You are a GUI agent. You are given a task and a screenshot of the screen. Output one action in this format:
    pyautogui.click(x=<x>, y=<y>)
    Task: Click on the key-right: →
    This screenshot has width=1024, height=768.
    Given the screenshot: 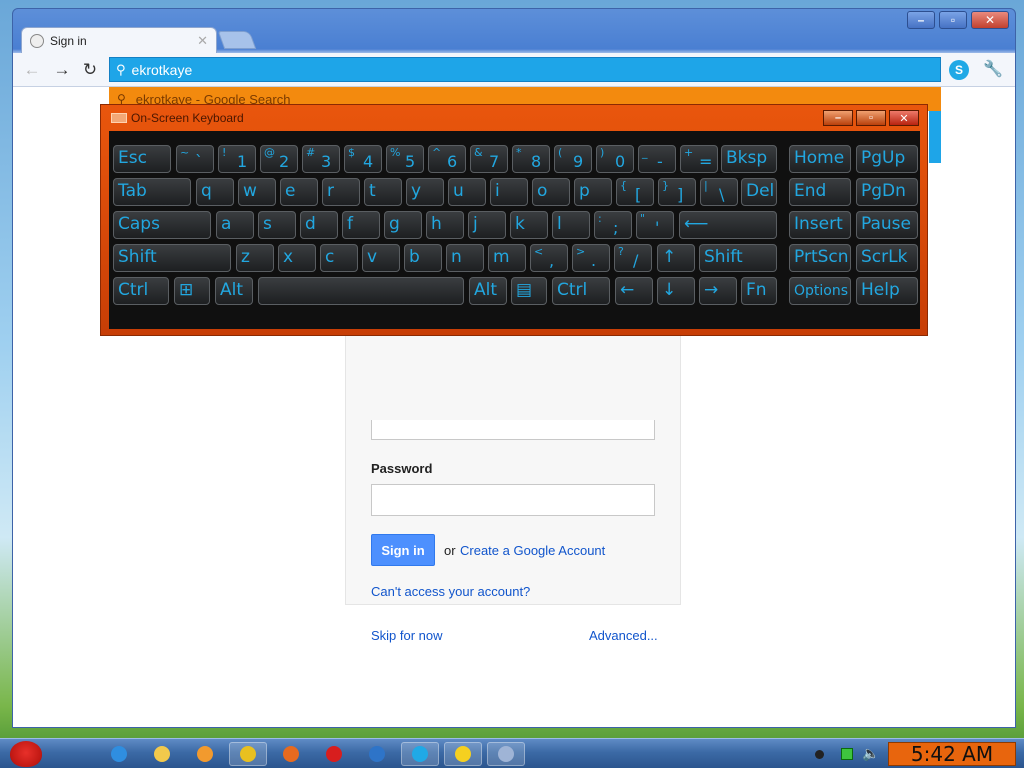 What is the action you would take?
    pyautogui.click(x=718, y=291)
    